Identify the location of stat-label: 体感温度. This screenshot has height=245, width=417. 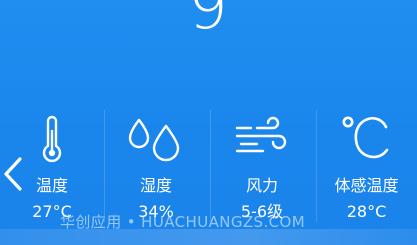
(366, 185).